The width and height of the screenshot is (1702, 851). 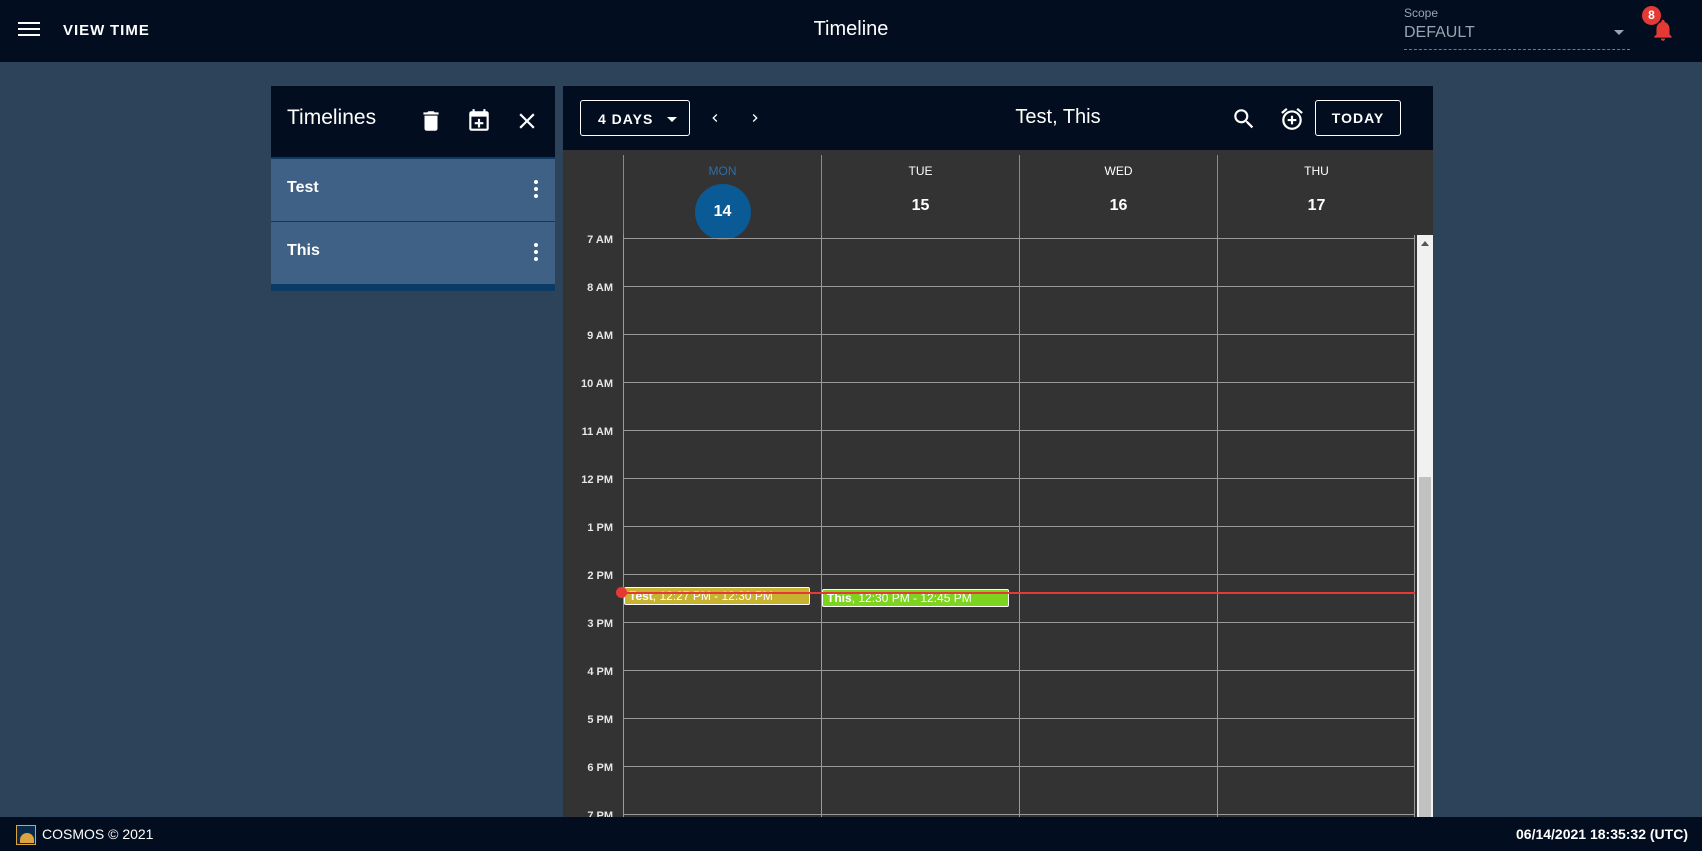 I want to click on calendar-scrollbar, so click(x=1425, y=543).